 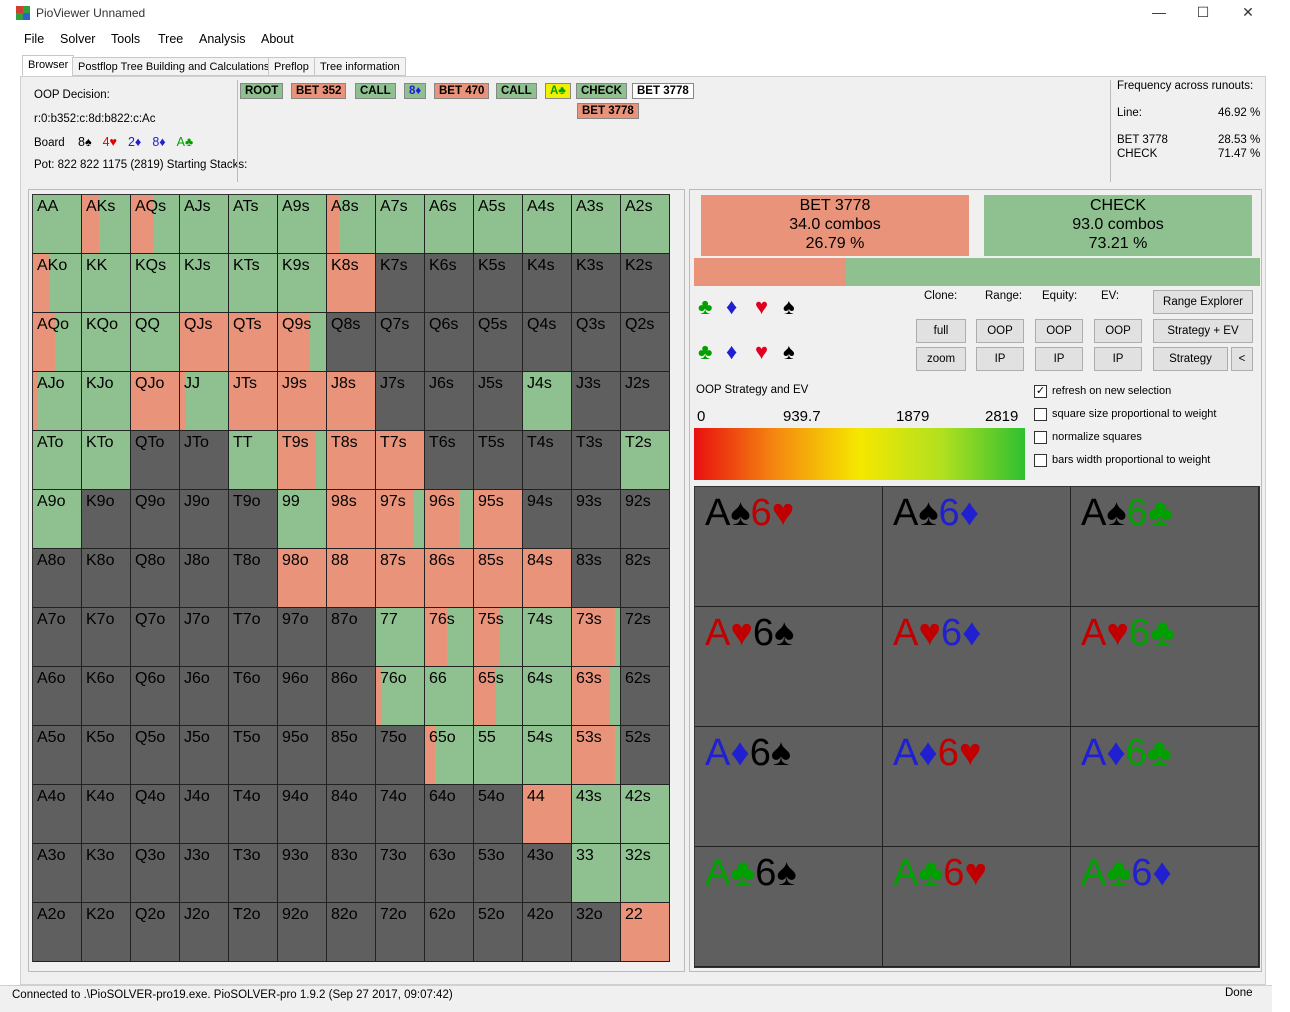 I want to click on hand-cell-QJs: QJs, so click(x=204, y=342).